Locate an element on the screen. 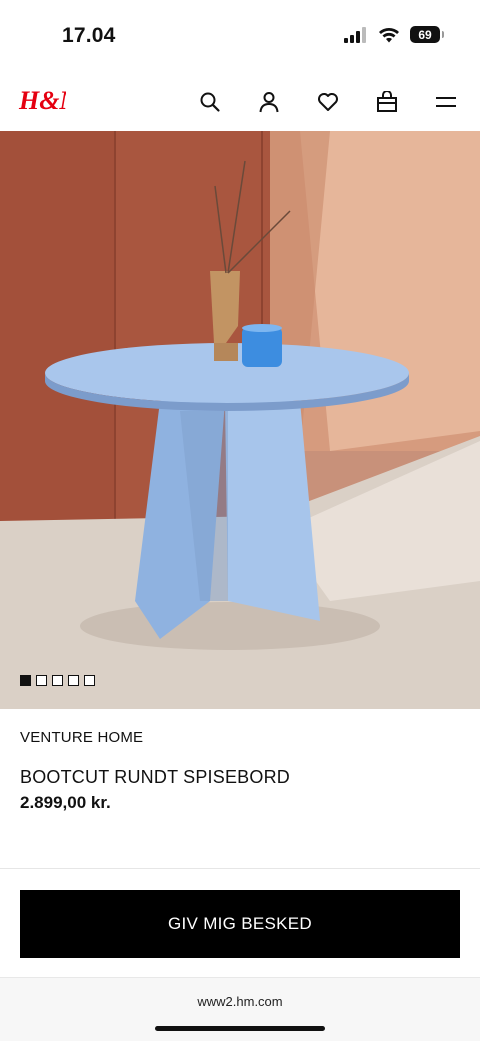 The width and height of the screenshot is (480, 1041). signal-icon is located at coordinates (355, 34).